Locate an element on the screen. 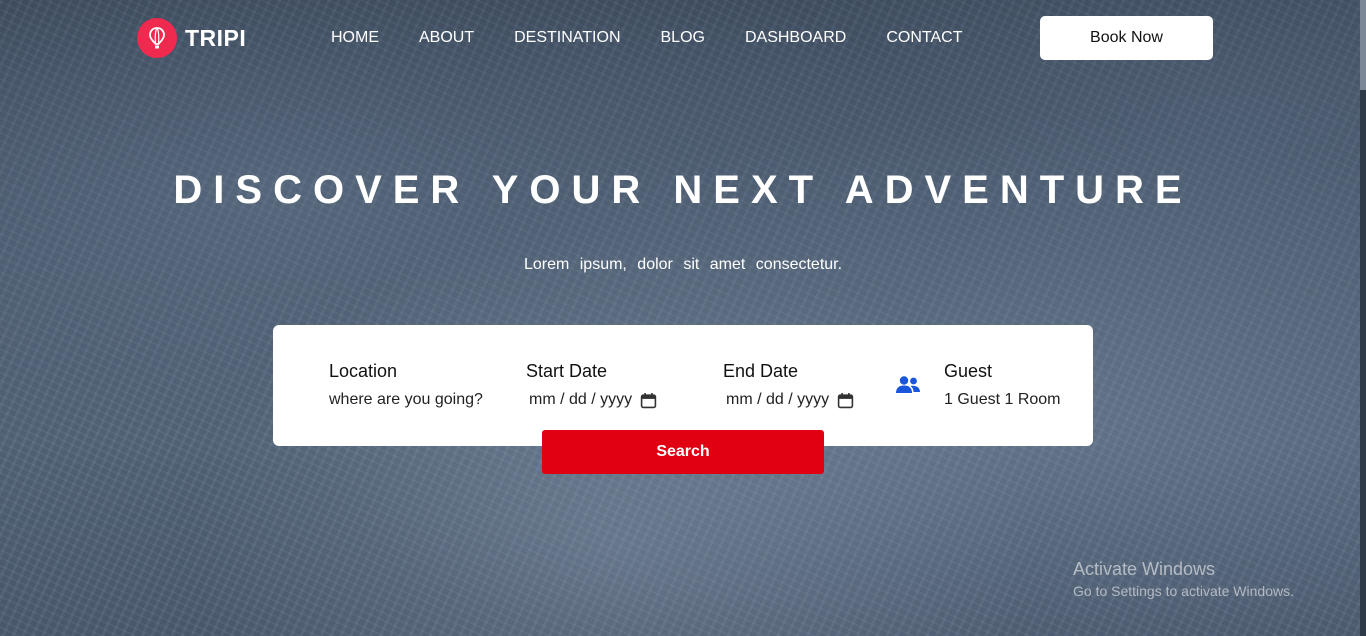  scrollbar-thumb is located at coordinates (1363, 45).